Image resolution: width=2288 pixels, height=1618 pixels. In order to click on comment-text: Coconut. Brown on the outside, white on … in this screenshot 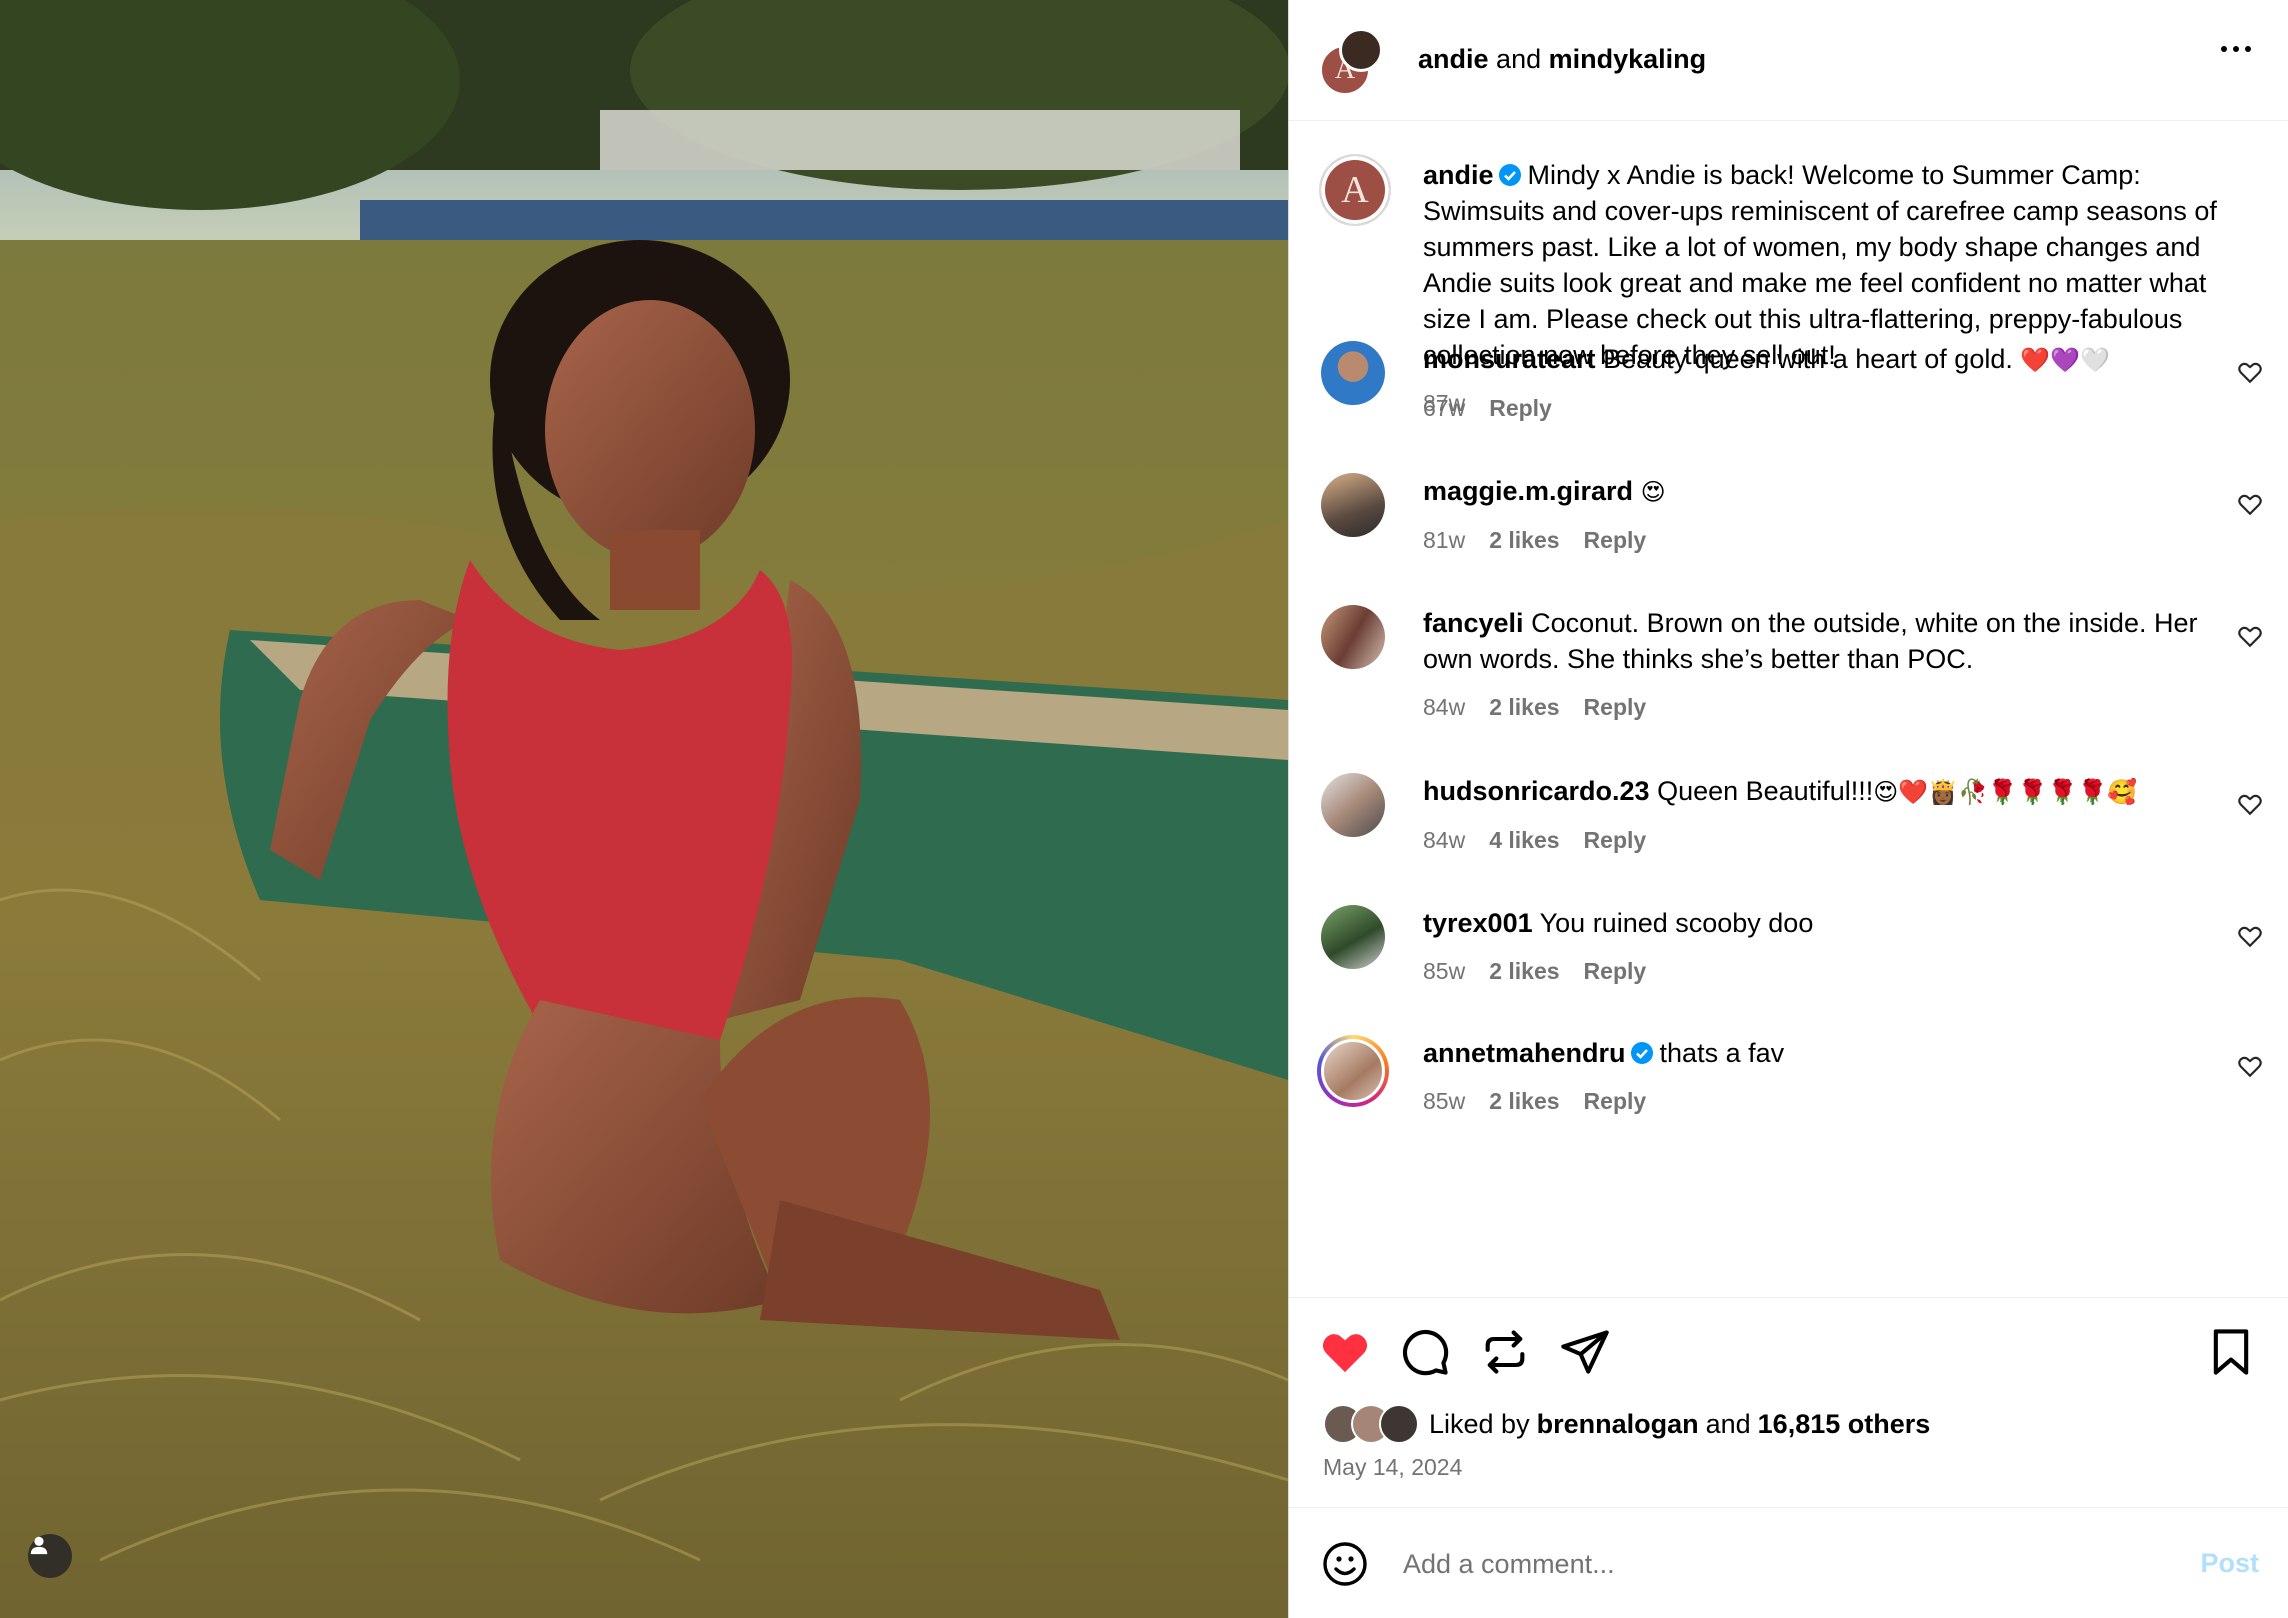, I will do `click(1810, 641)`.